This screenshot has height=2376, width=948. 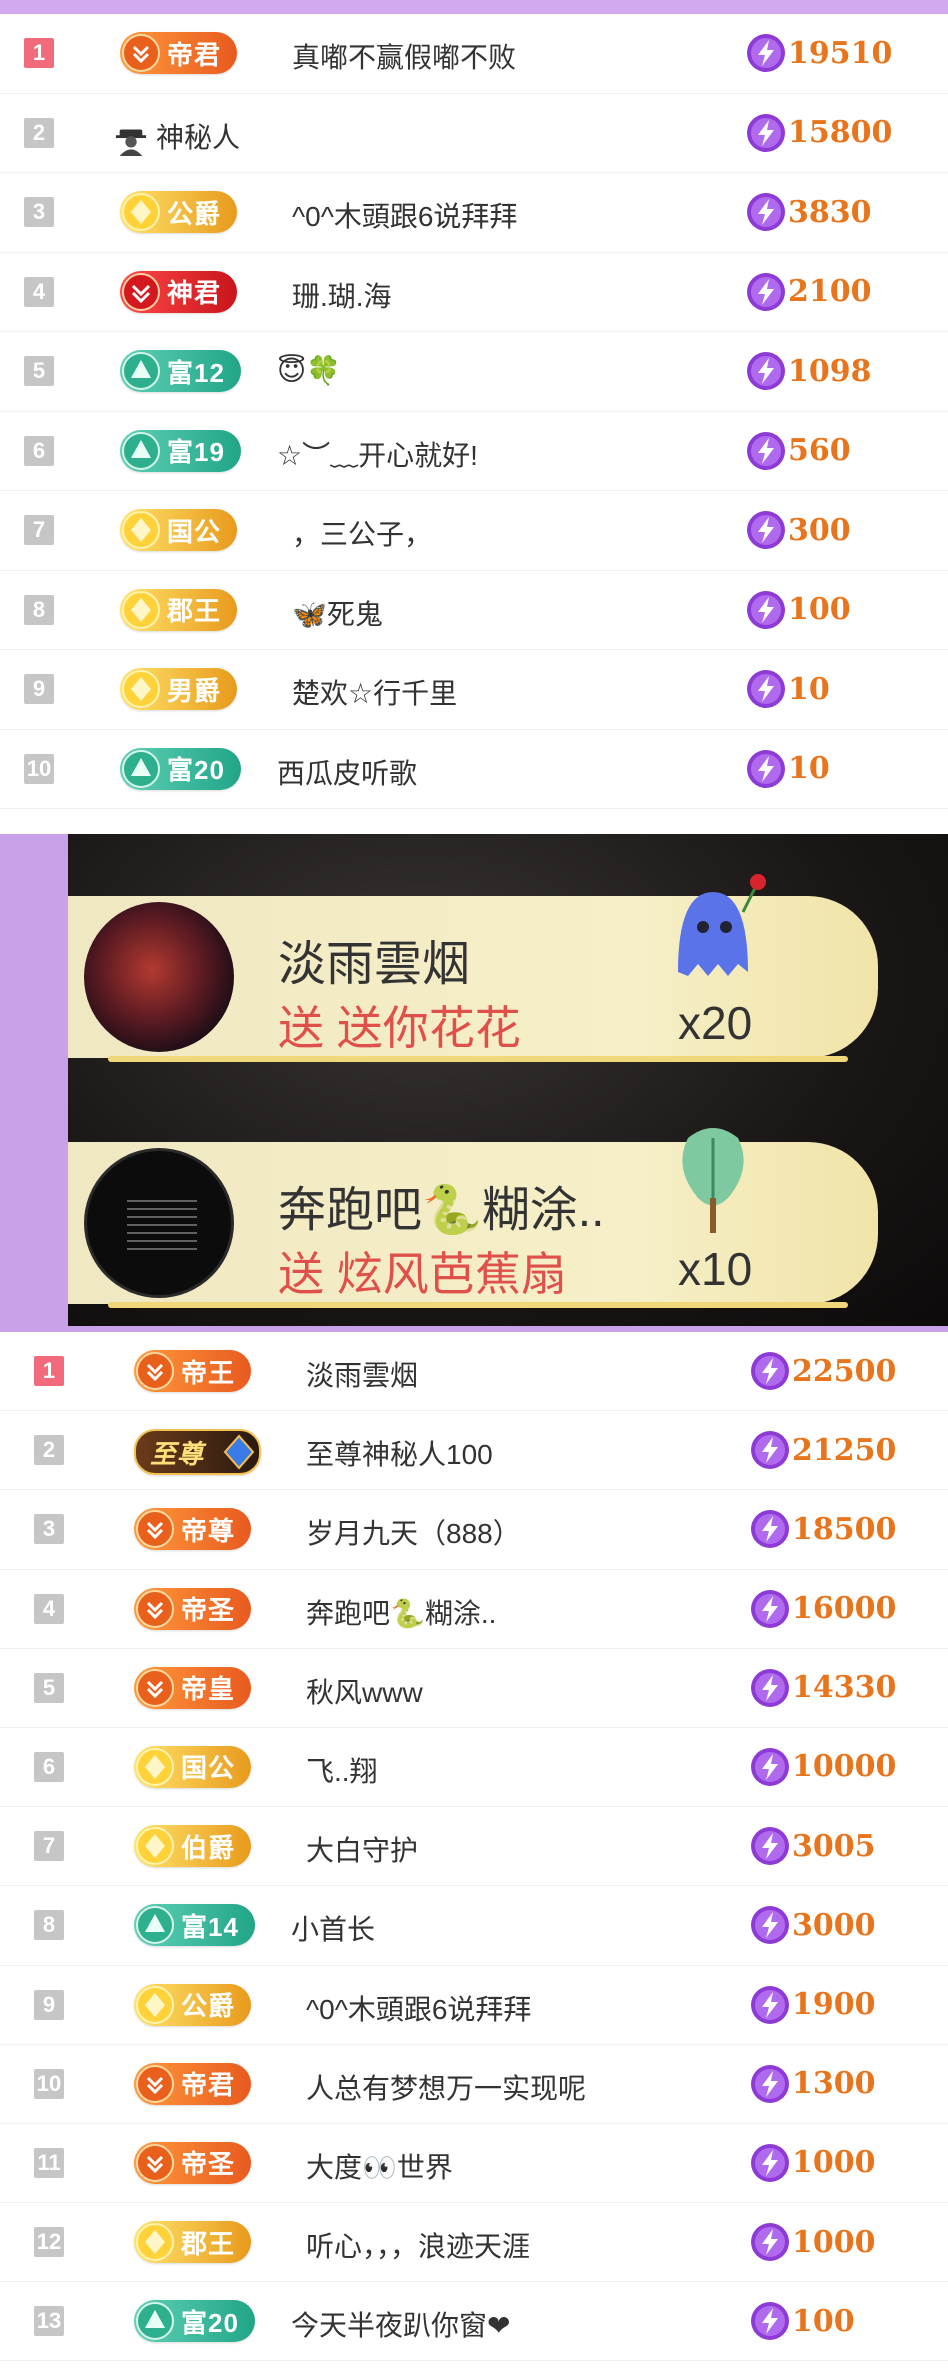 I want to click on list-item: 8 郡王 🦋死鬼 100, so click(x=474, y=610).